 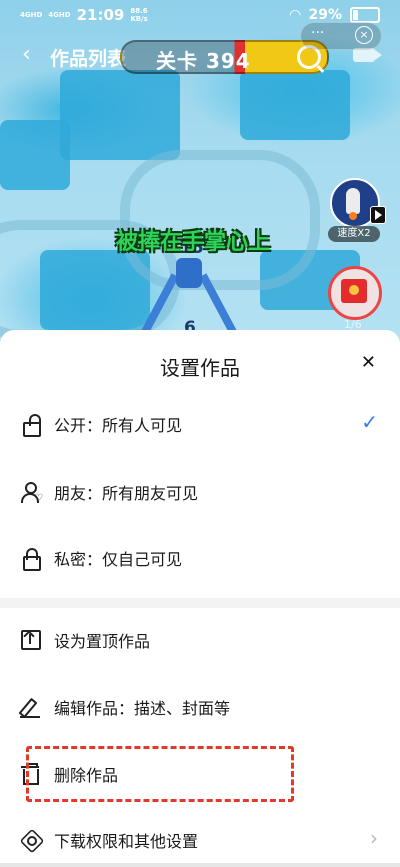 I want to click on privacy-option-public: 公开：所有人可见 ✓, so click(x=200, y=424).